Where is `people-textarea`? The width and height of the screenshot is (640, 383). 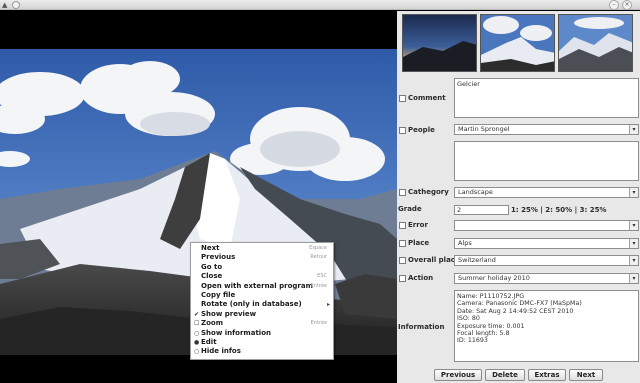
people-textarea is located at coordinates (546, 161).